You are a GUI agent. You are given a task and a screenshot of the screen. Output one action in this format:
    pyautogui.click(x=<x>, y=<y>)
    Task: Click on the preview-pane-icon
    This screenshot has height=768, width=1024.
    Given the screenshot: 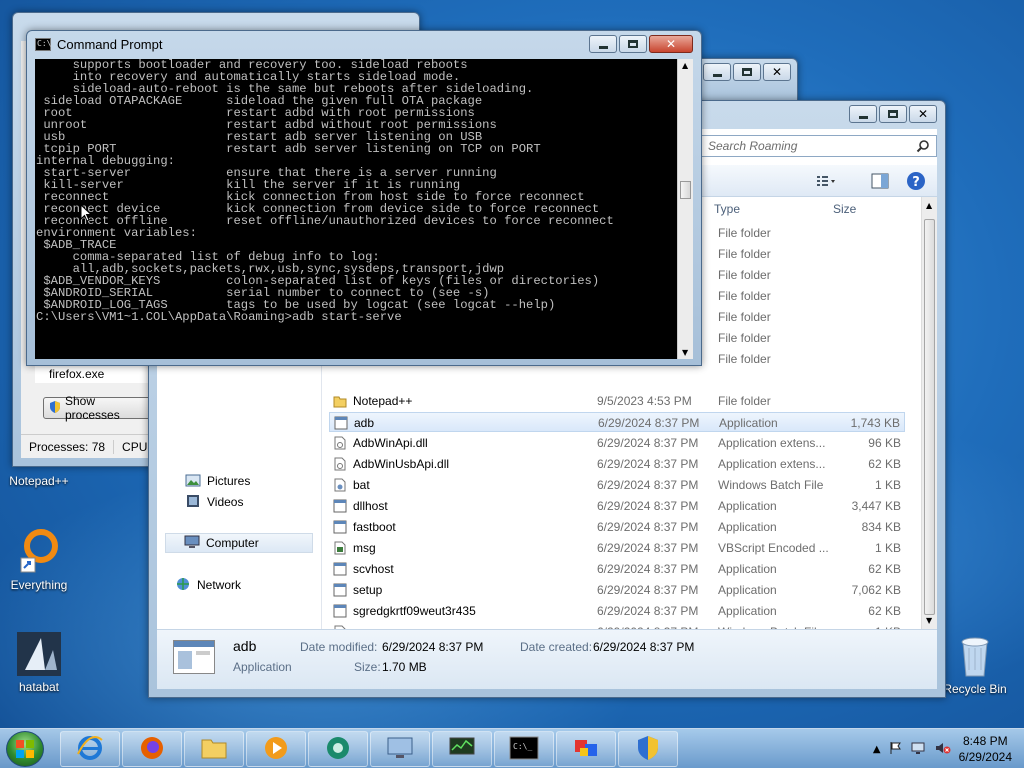 What is the action you would take?
    pyautogui.click(x=880, y=181)
    